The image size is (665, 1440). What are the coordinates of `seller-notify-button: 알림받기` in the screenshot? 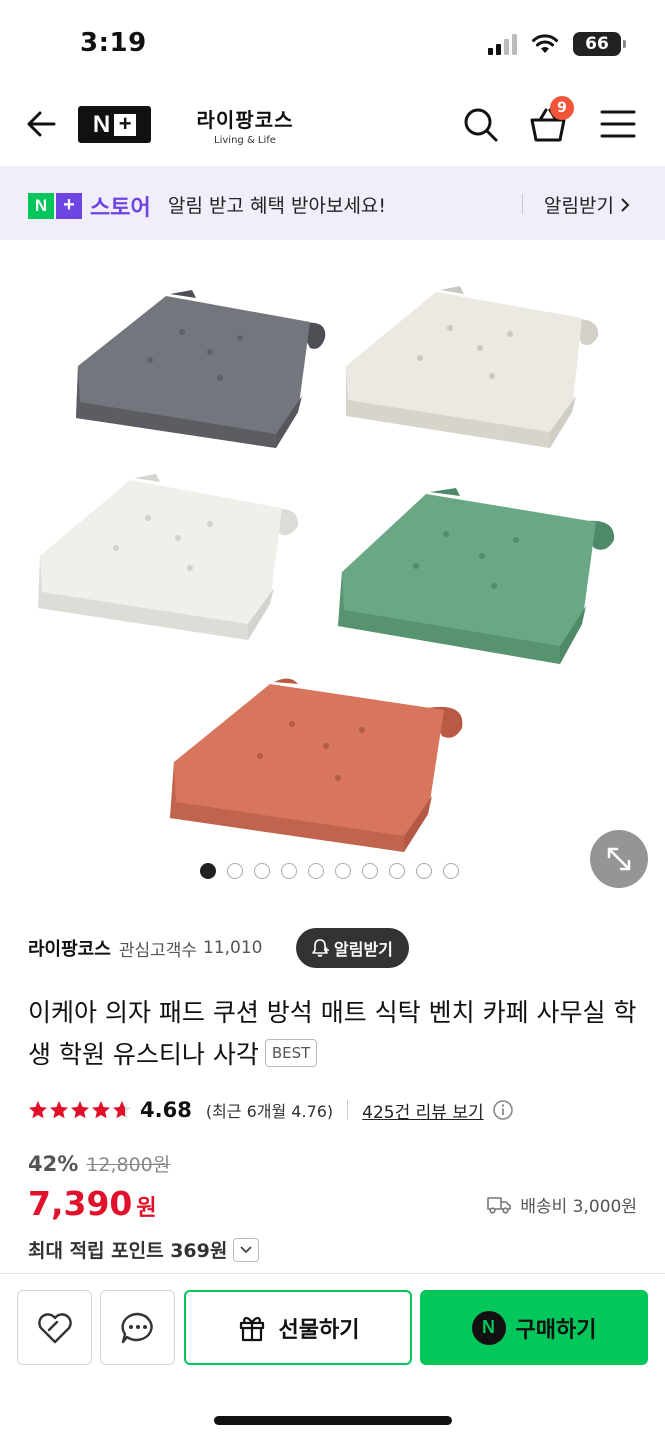 It's located at (352, 948).